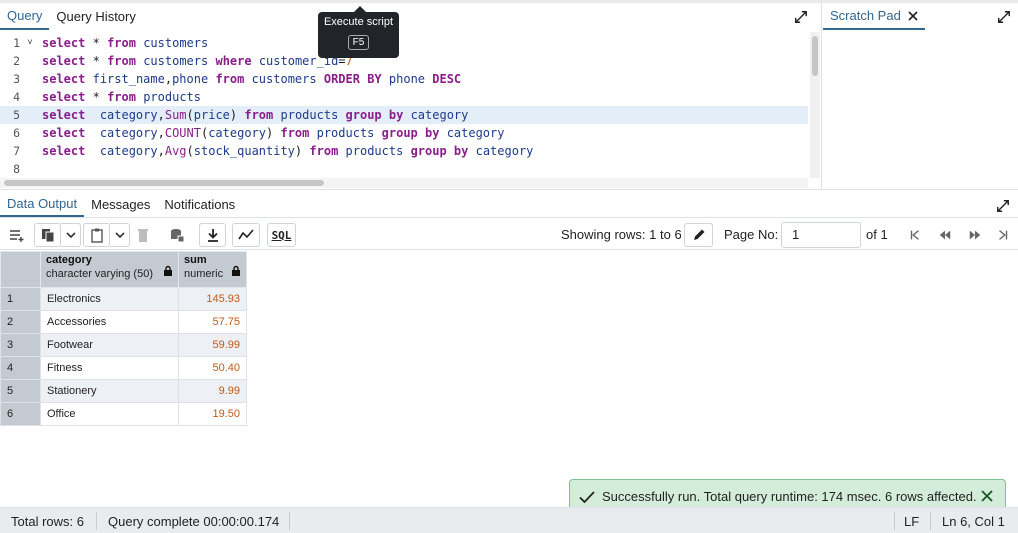  I want to click on cell-sum: 19.50, so click(212, 414).